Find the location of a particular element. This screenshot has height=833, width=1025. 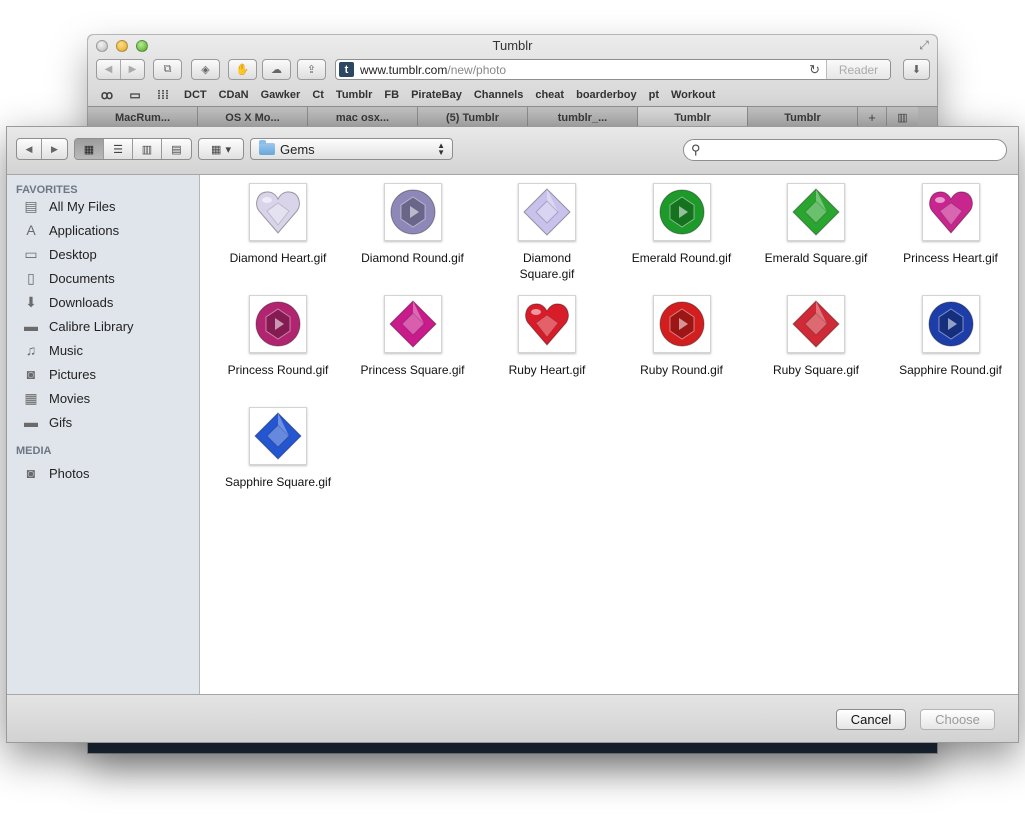

file-item: Diamond Heart.gif is located at coordinates (278, 224).